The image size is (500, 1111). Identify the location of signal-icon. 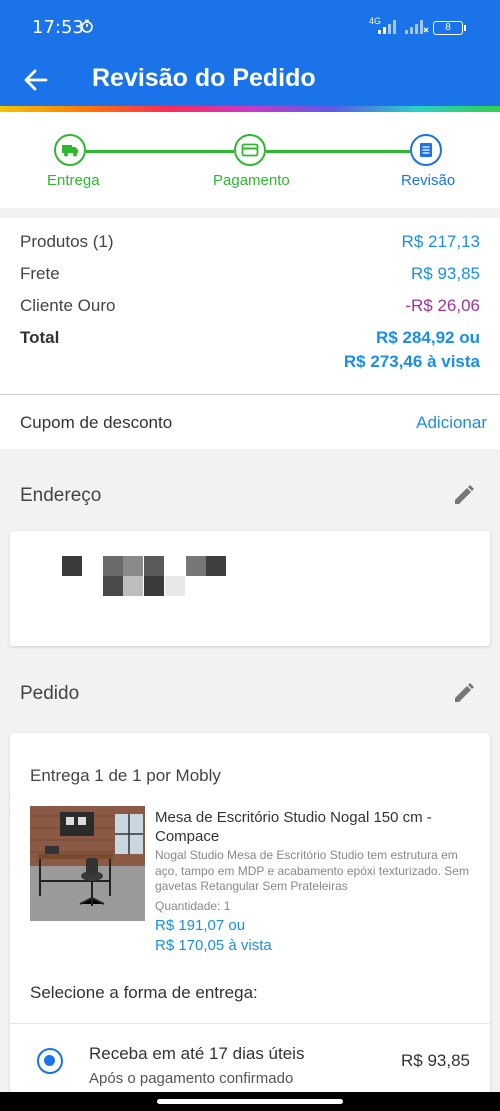
(387, 27).